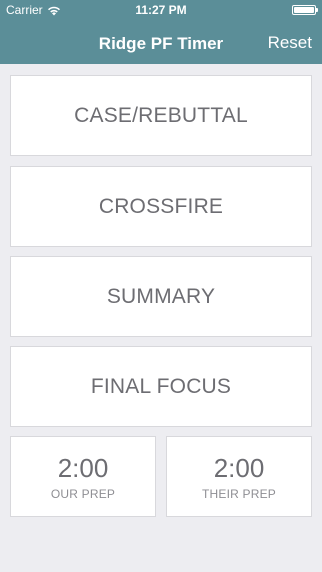  I want to click on our-prep-time: 2:00, so click(83, 467).